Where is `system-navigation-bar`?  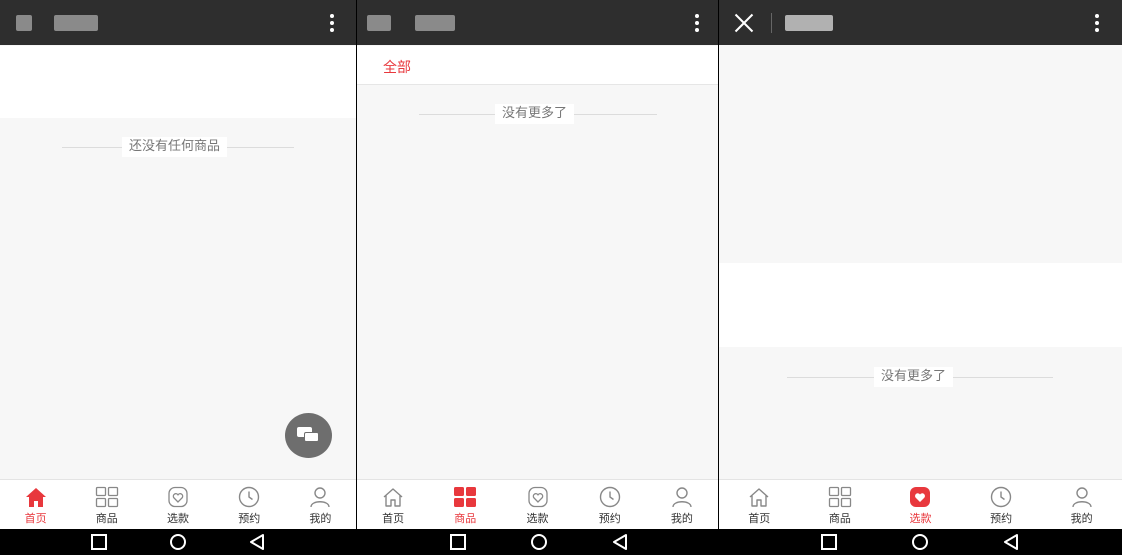 system-navigation-bar is located at coordinates (561, 542).